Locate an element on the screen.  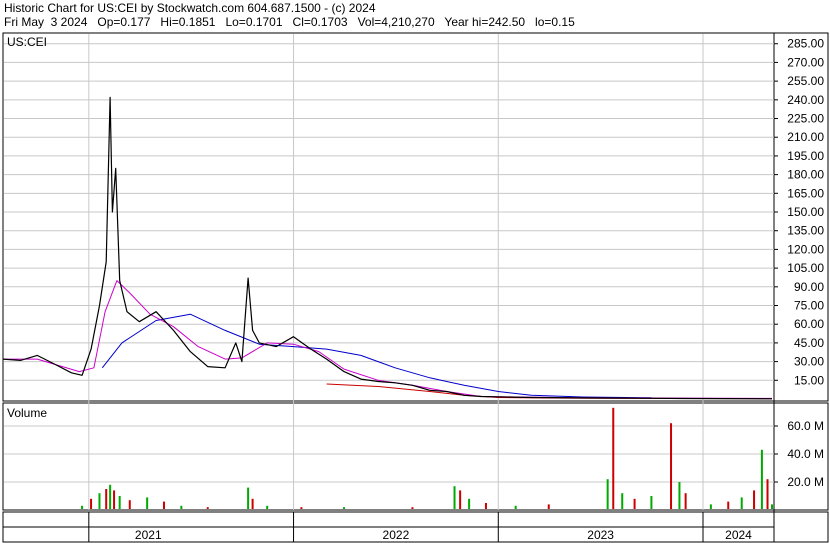
price-tick-label: 225.00 is located at coordinates (805, 119).